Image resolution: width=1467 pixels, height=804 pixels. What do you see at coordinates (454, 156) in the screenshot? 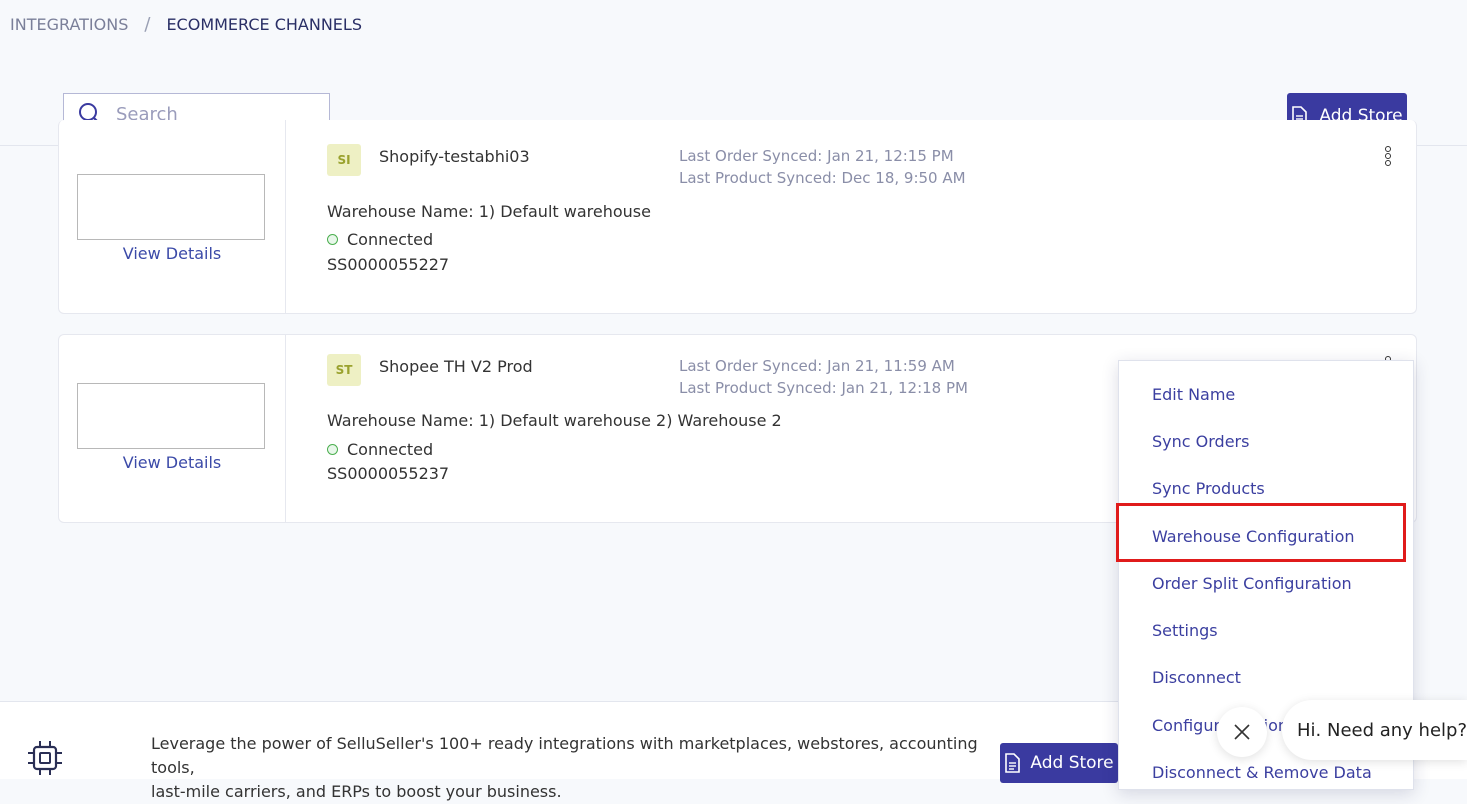
I see `store-name: Shopify-testabhi03` at bounding box center [454, 156].